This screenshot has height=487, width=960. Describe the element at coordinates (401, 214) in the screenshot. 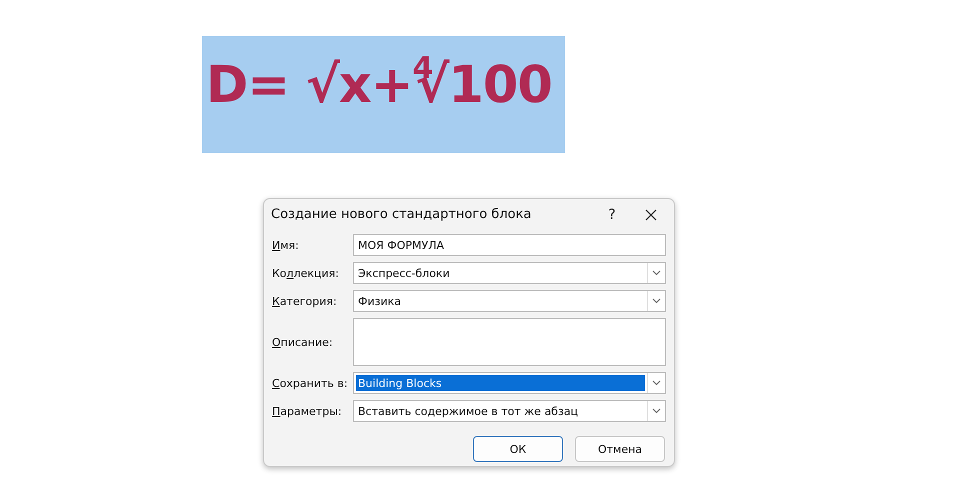

I see `window-title: Создание нового стандартного блока` at that location.